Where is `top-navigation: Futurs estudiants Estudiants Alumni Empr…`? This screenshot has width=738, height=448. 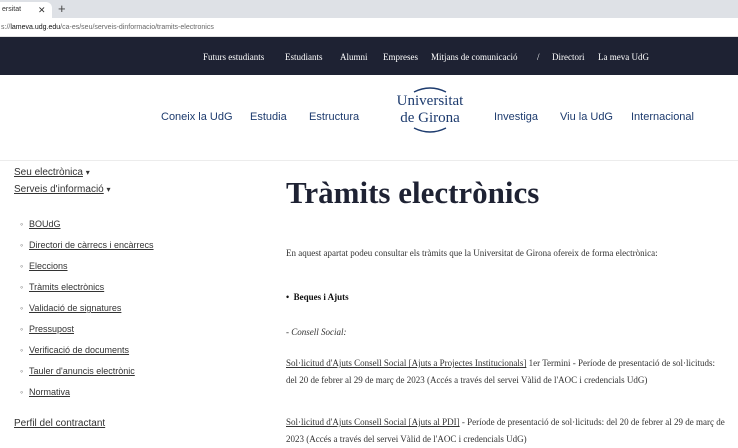 top-navigation: Futurs estudiants Estudiants Alumni Empr… is located at coordinates (369, 56).